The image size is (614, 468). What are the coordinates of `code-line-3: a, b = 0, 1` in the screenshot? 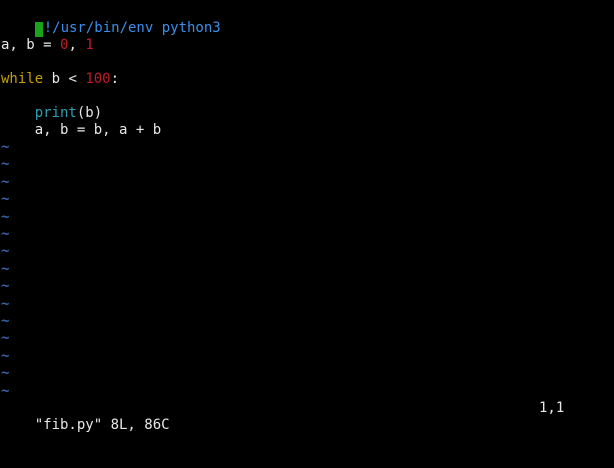 It's located at (47, 45).